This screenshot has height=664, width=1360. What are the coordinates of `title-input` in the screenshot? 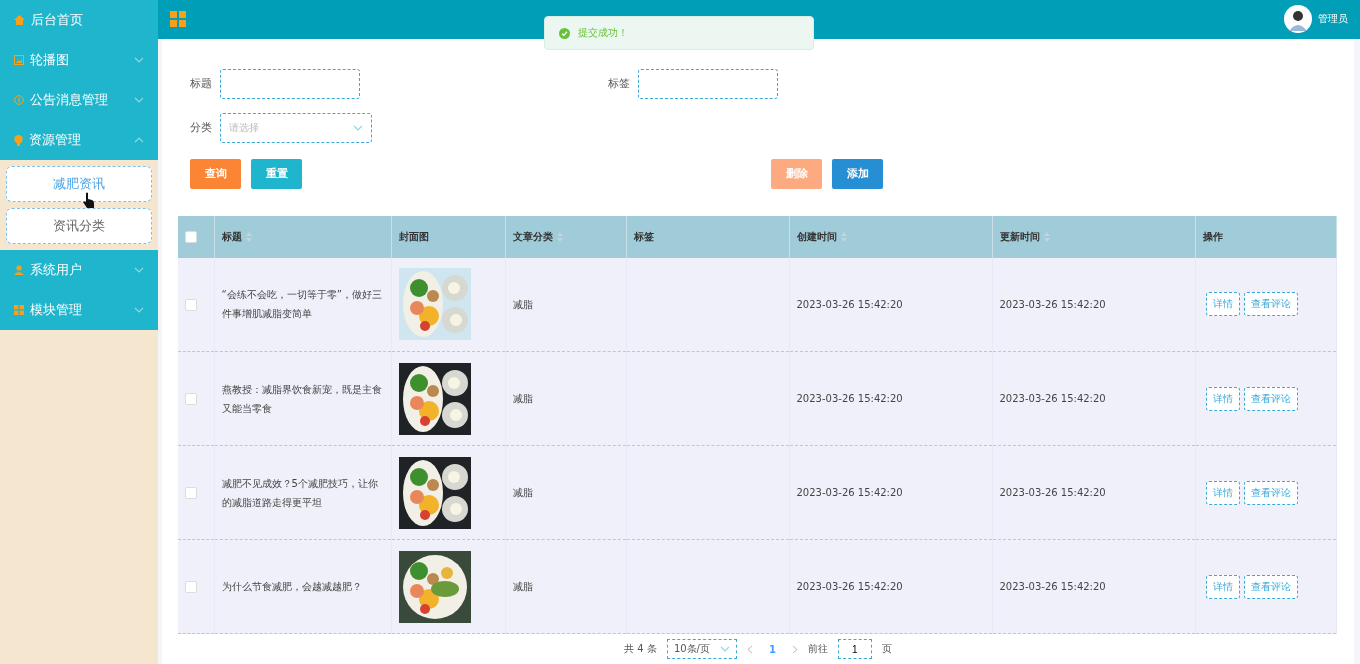 It's located at (290, 83).